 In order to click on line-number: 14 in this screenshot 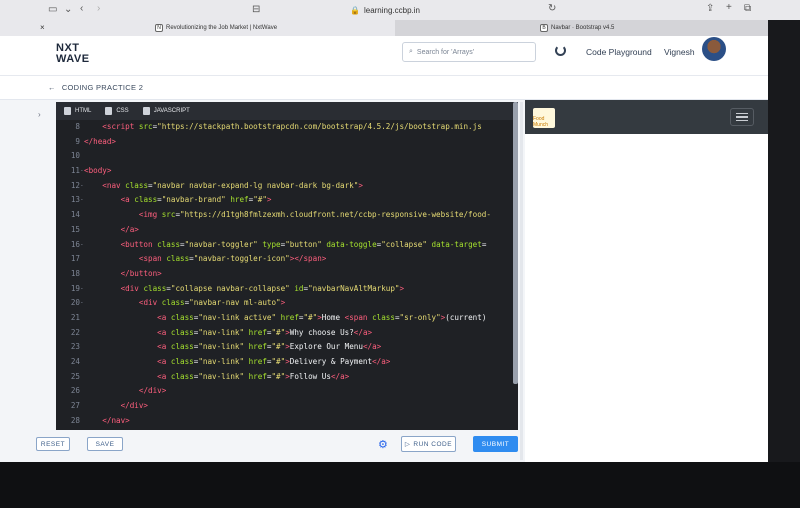, I will do `click(75, 215)`.